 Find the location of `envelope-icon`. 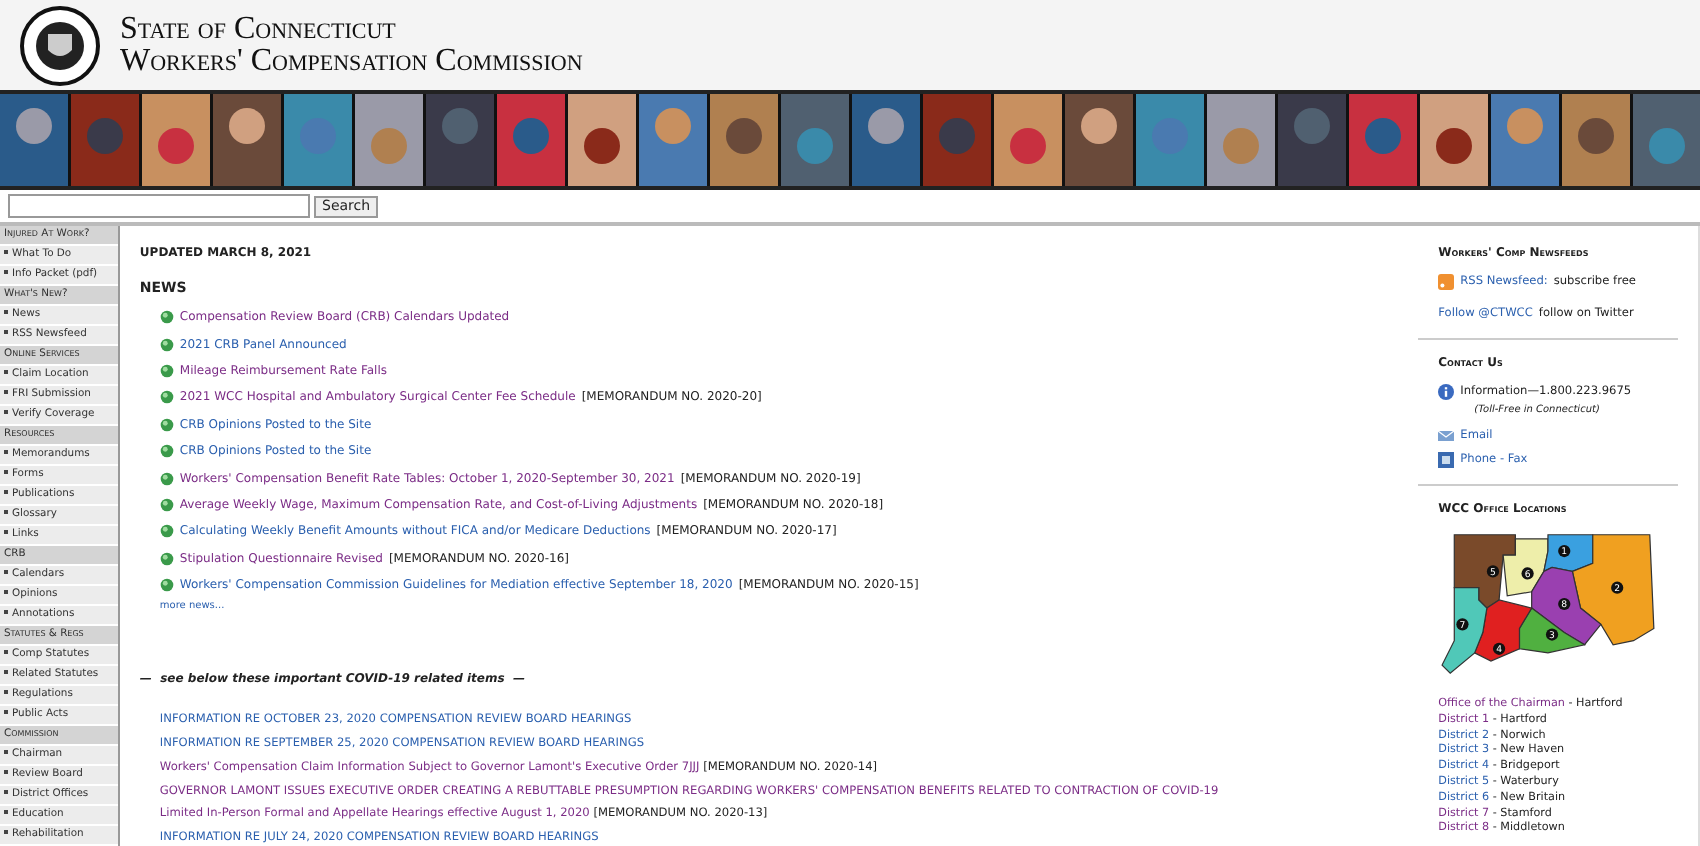

envelope-icon is located at coordinates (1446, 436).